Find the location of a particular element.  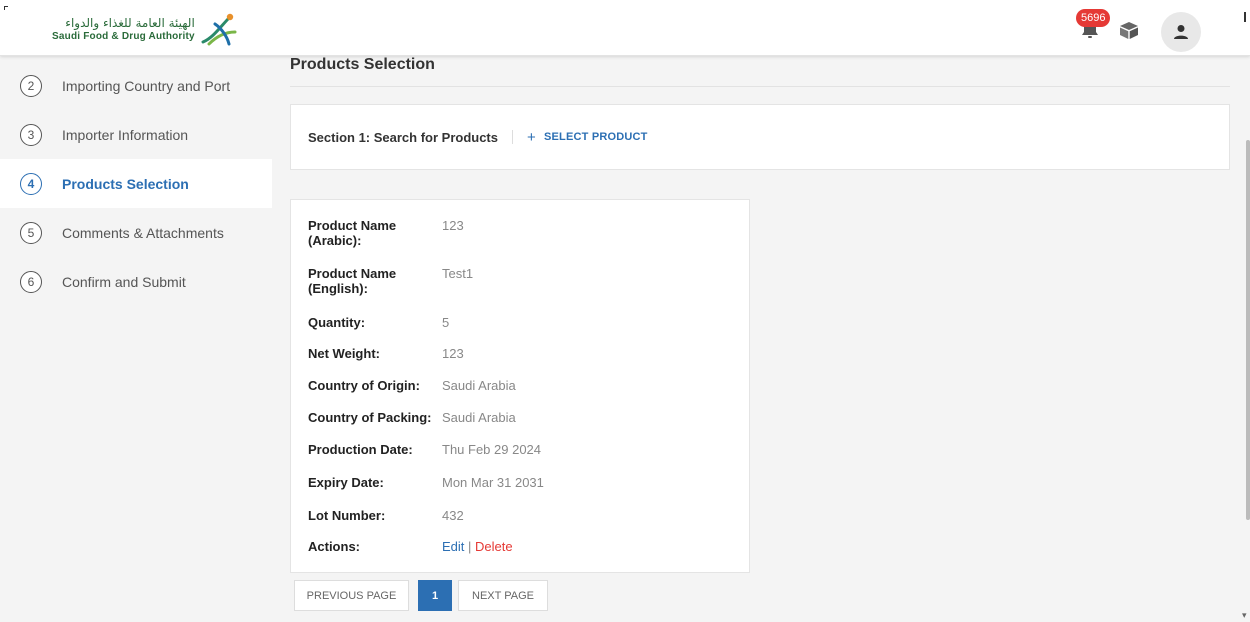

actions-group: Edit | Delete is located at coordinates (477, 546).